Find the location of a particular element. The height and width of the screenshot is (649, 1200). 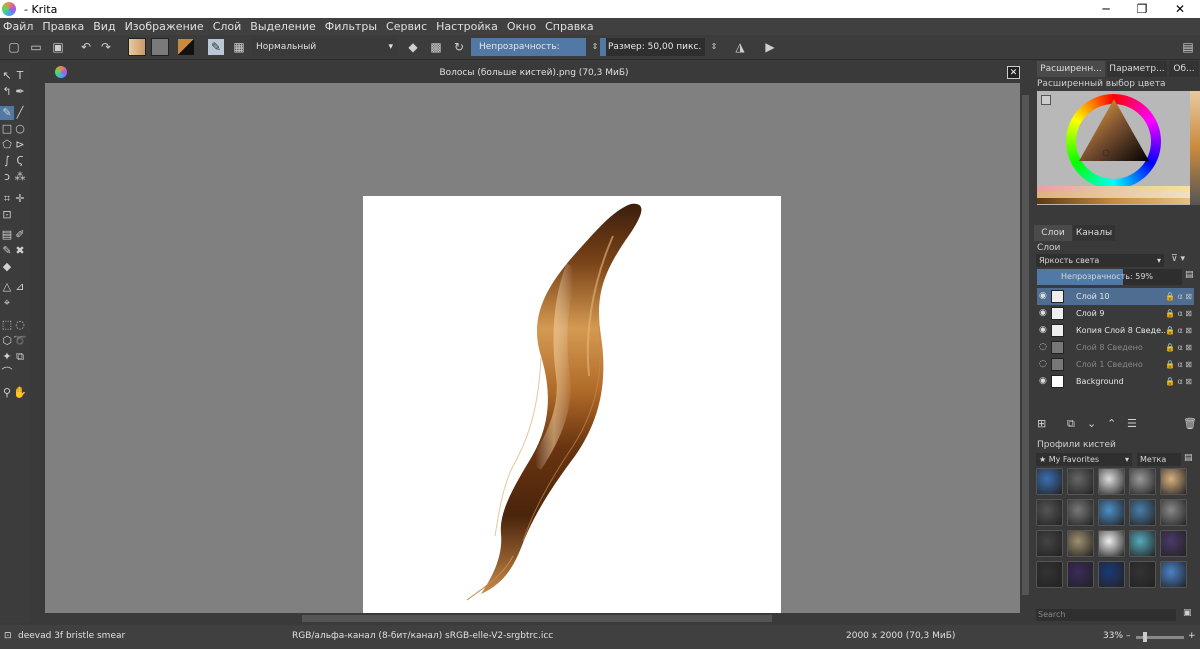

value-bar is located at coordinates (1113, 201).